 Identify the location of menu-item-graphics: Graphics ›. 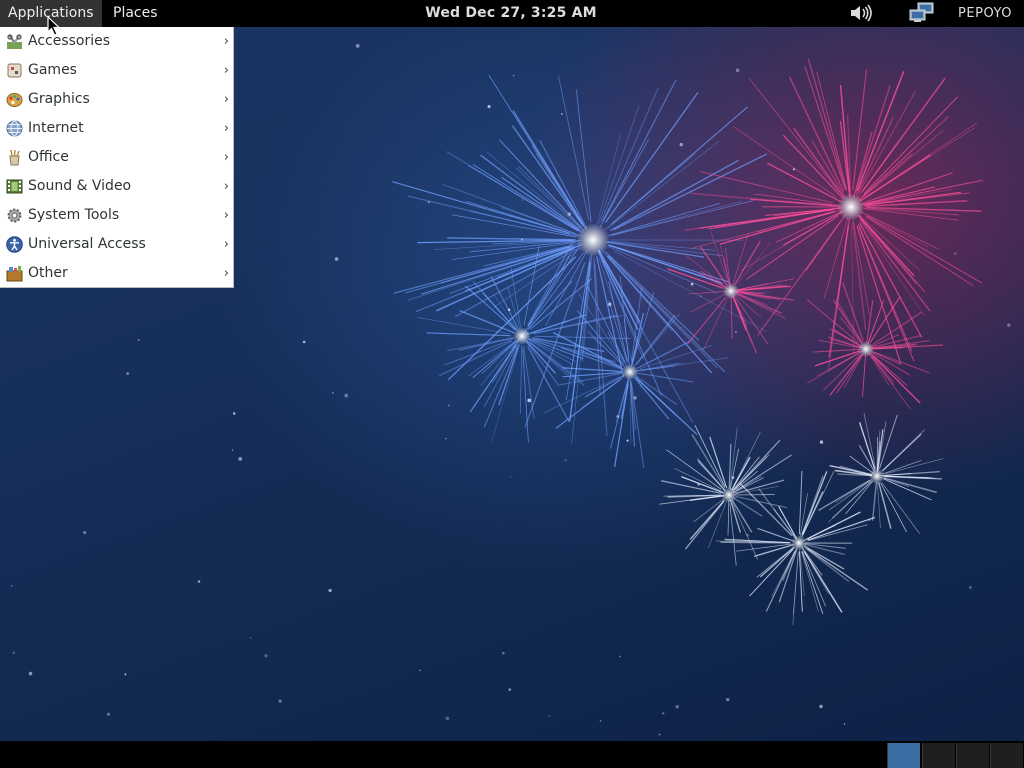
(116, 99).